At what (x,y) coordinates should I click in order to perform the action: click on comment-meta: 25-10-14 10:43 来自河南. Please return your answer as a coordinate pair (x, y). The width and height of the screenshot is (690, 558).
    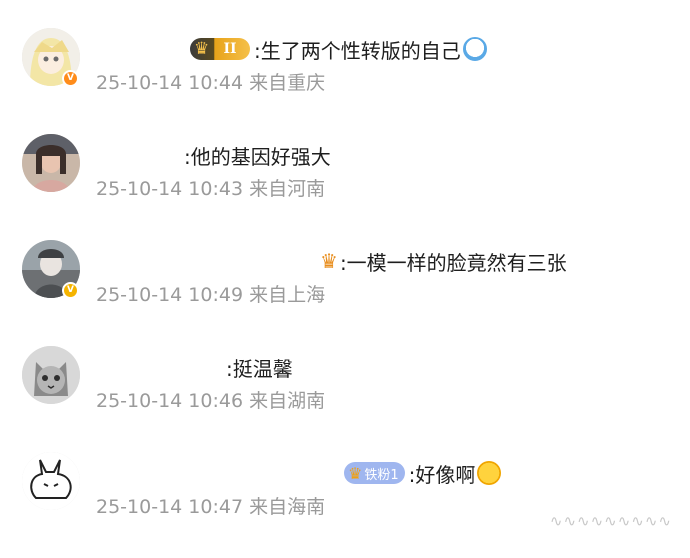
    Looking at the image, I should click on (211, 189).